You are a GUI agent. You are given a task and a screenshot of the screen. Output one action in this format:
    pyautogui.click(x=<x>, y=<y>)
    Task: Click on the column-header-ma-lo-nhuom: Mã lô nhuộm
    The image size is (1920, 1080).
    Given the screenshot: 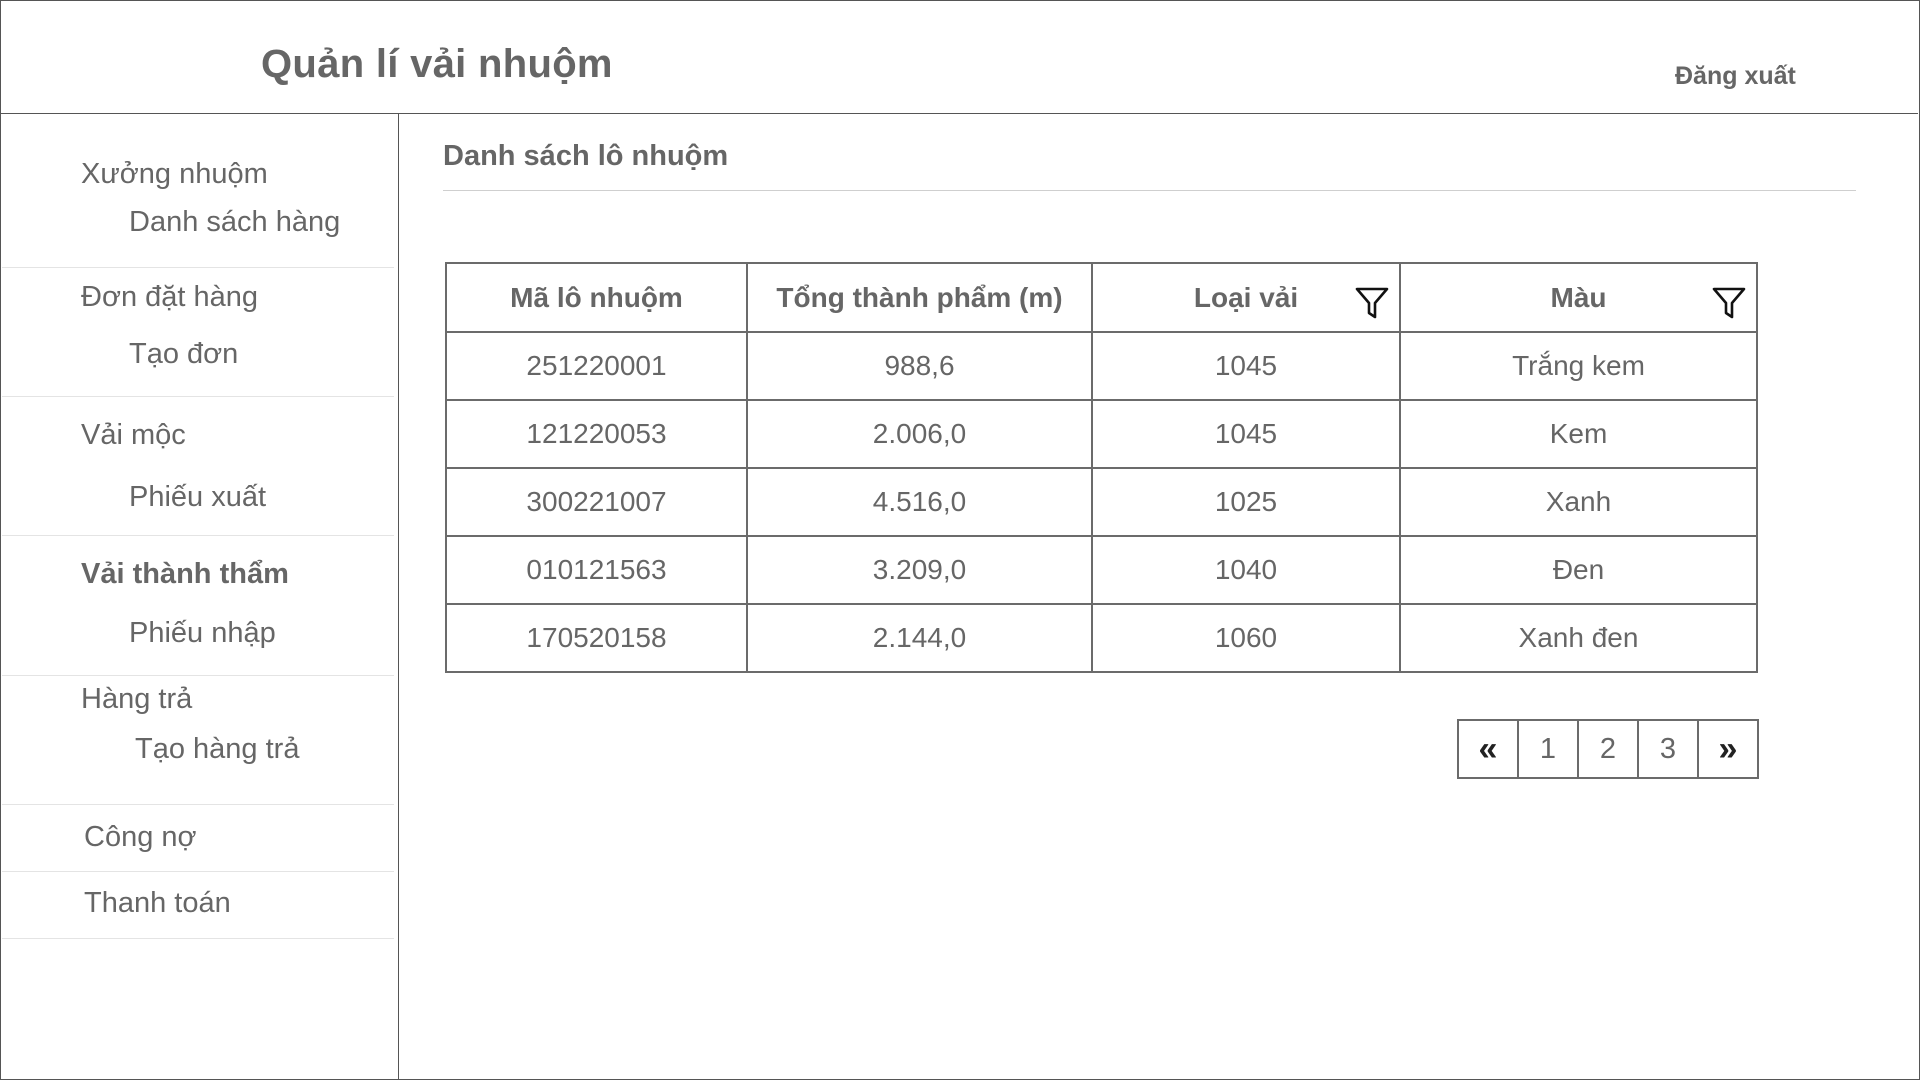 What is the action you would take?
    pyautogui.click(x=596, y=297)
    